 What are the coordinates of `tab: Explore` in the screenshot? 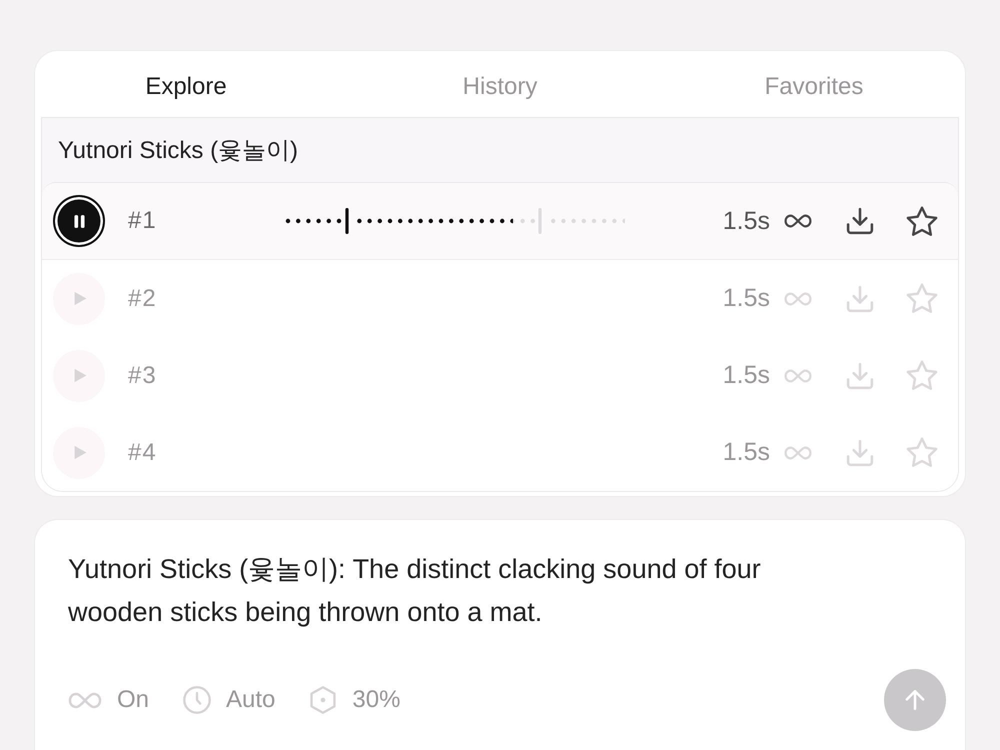 It's located at (186, 84).